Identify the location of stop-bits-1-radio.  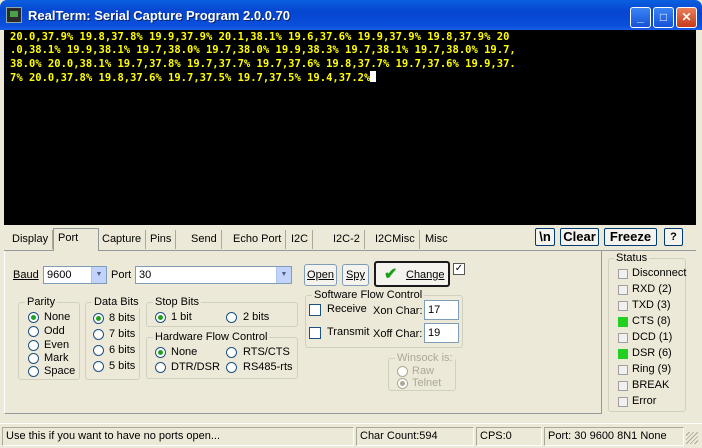
(160, 317).